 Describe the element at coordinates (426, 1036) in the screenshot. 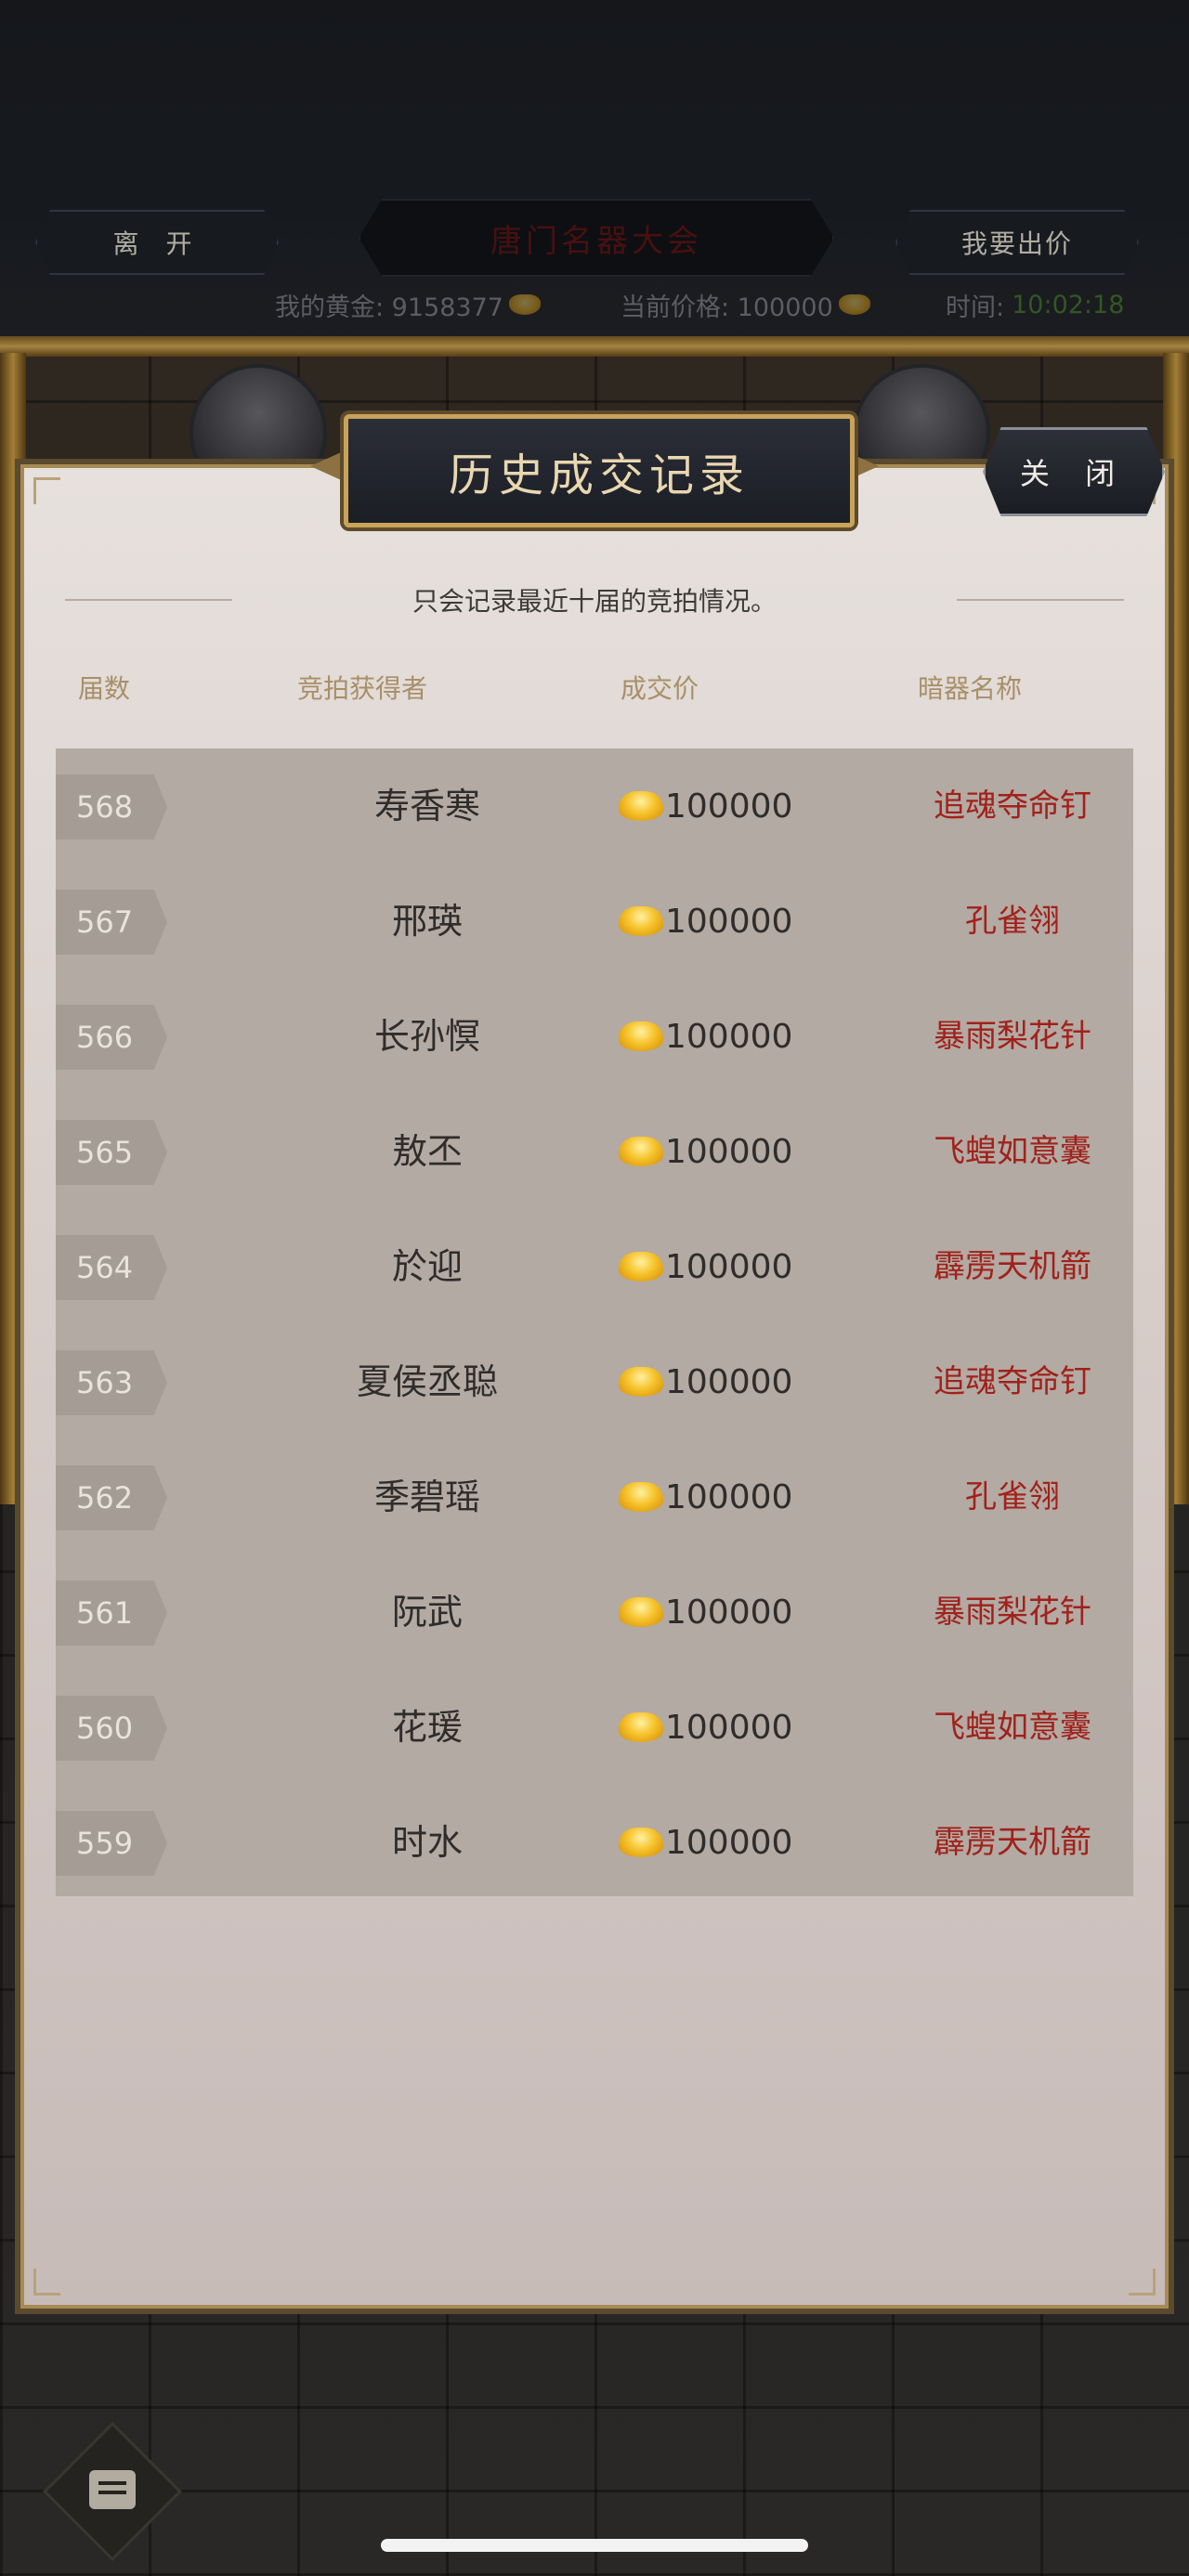

I see `winner-name: 长孙慏` at that location.